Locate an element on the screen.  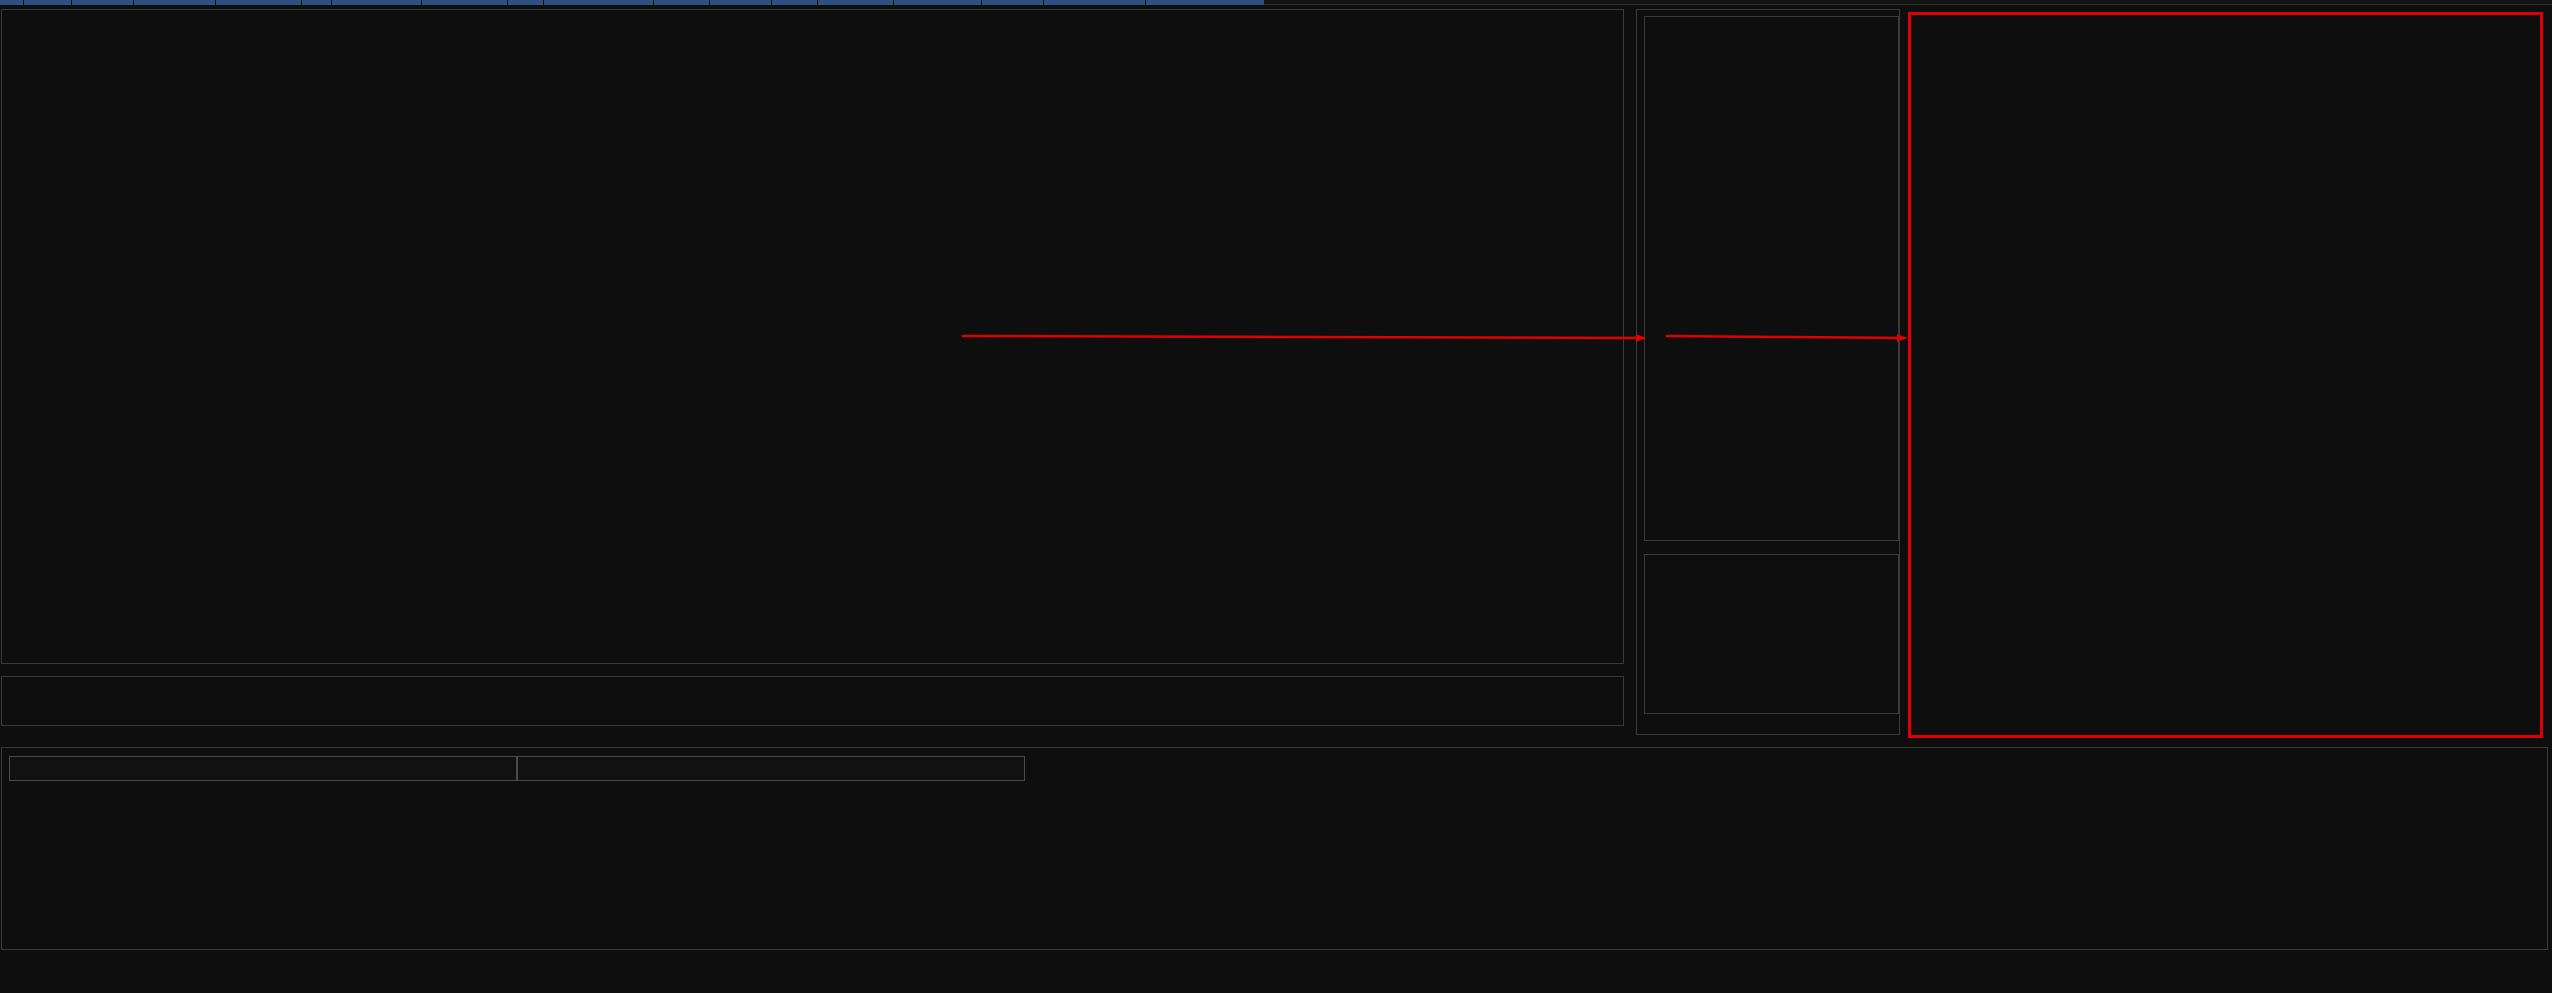
middle-upper-panel is located at coordinates (1771, 278).